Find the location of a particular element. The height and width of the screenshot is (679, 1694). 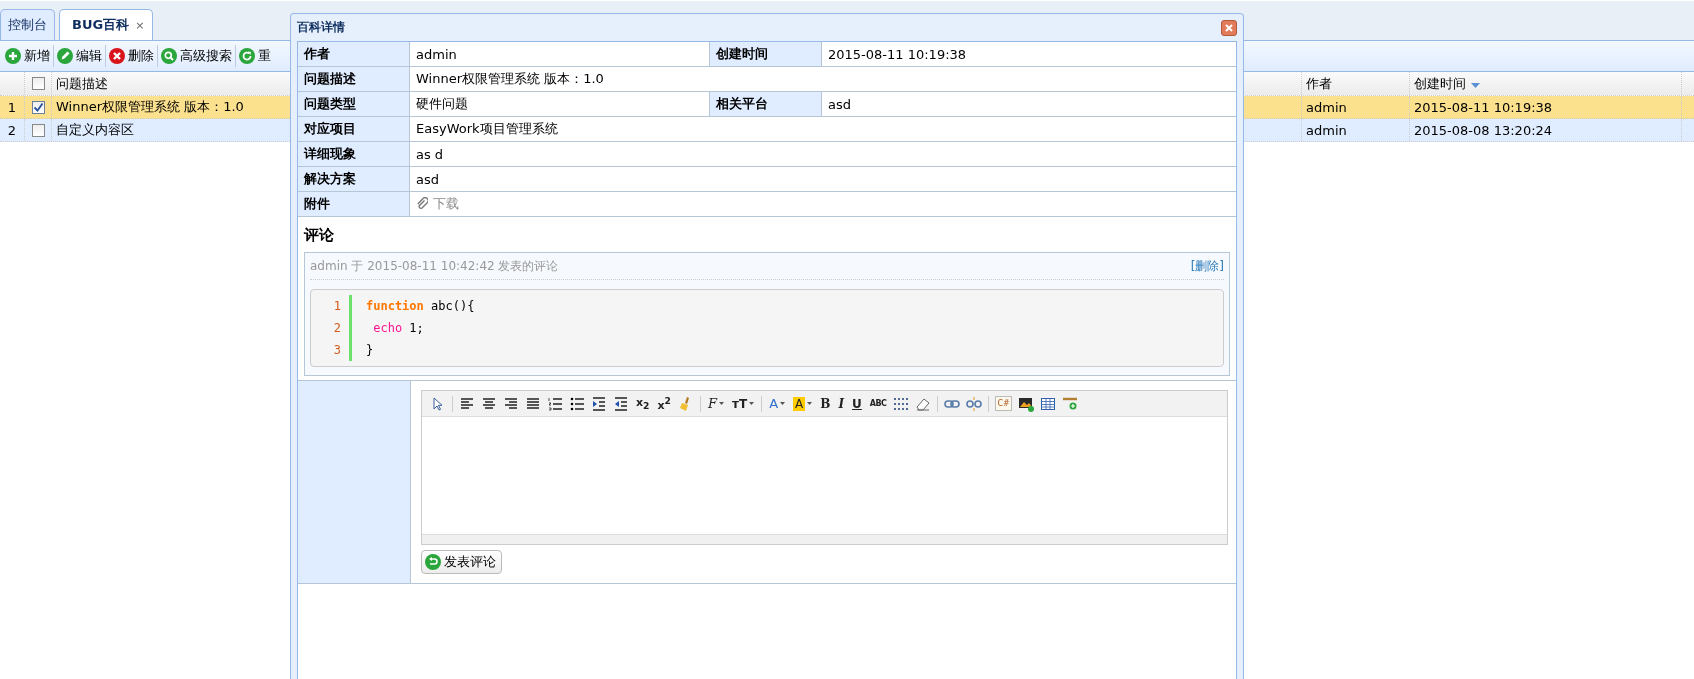

dialog-title: 百科详情 is located at coordinates (321, 27).